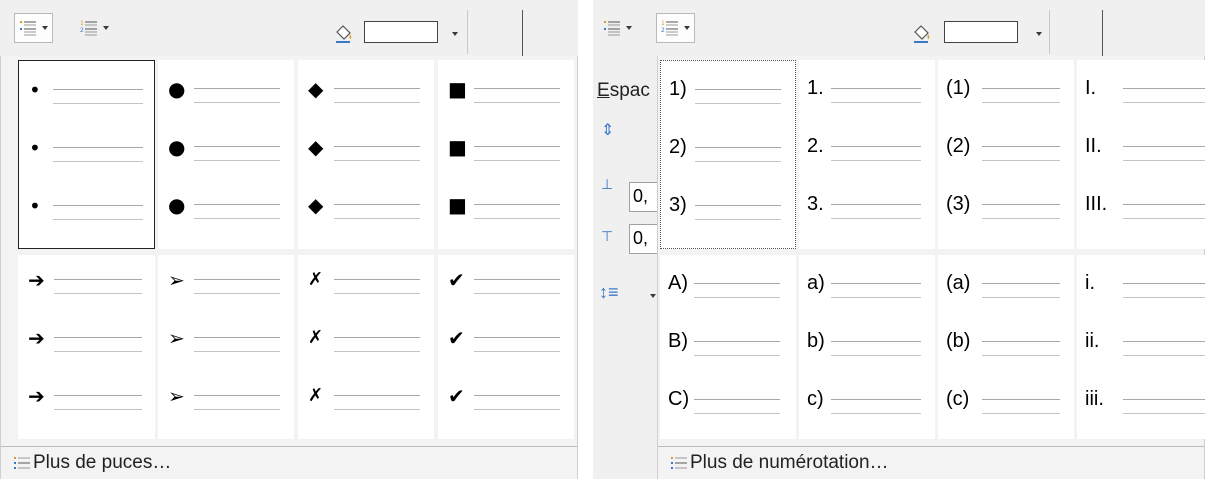 The image size is (1205, 479). Describe the element at coordinates (607, 236) in the screenshot. I see `space-below-icon: ⊤` at that location.